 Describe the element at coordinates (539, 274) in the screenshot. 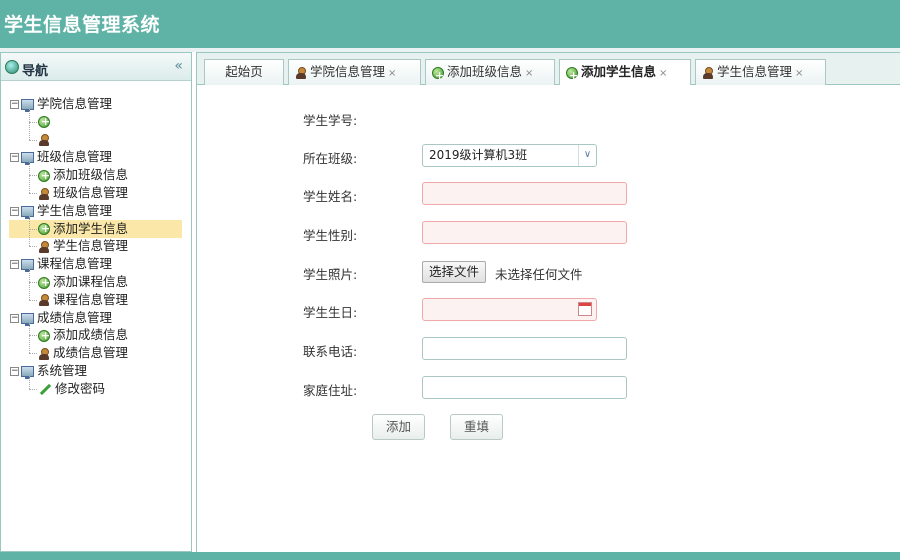

I see `file-status-text: 未选择任何文件` at that location.